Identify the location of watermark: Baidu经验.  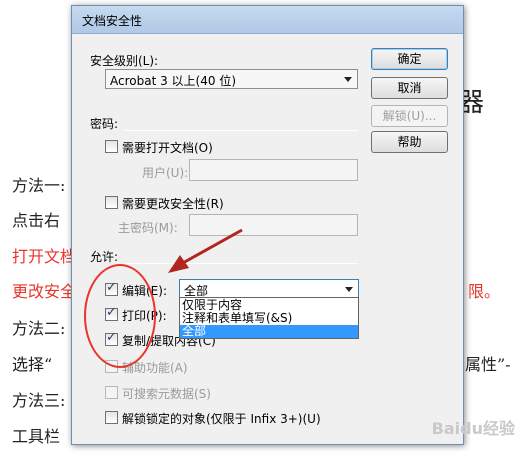
(473, 428).